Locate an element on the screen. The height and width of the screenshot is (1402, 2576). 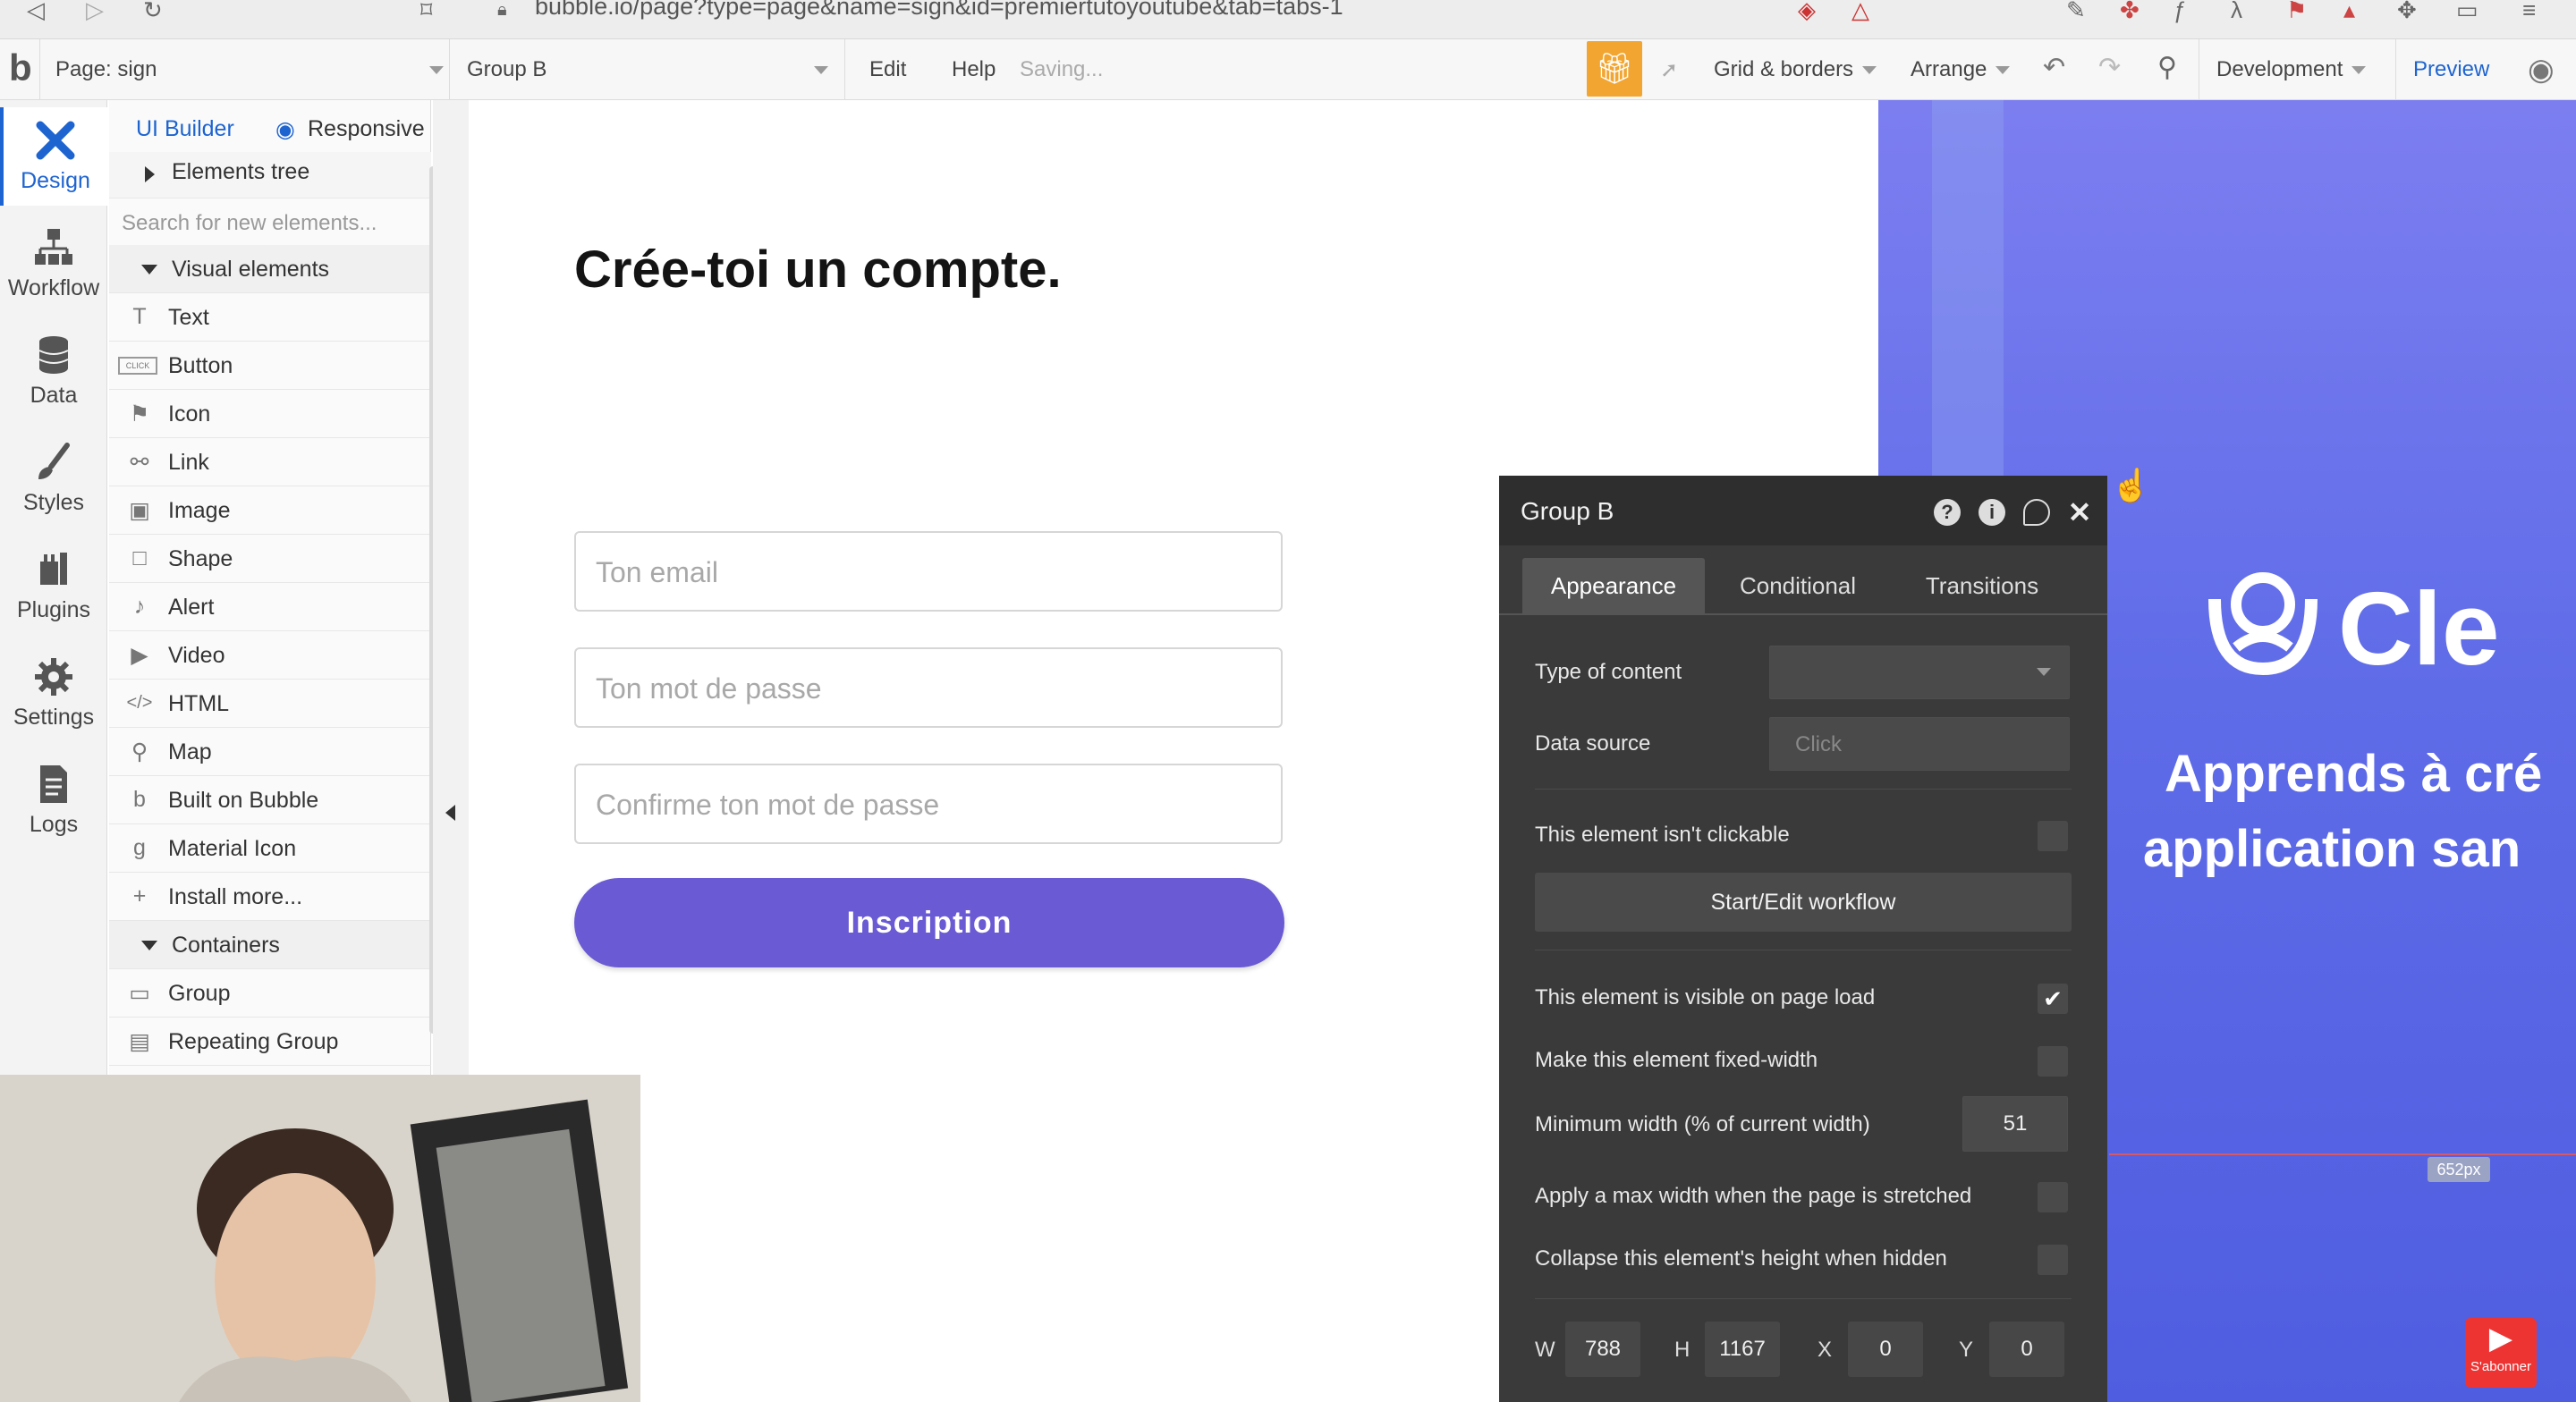
extension-function-icon: ƒ is located at coordinates (2180, 10).